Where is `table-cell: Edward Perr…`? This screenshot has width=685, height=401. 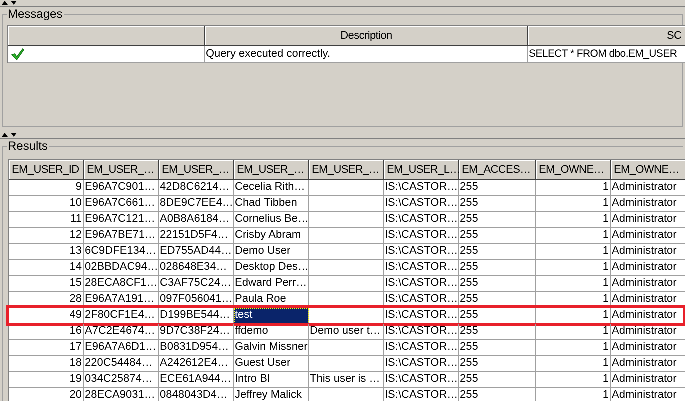
table-cell: Edward Perr… is located at coordinates (271, 284).